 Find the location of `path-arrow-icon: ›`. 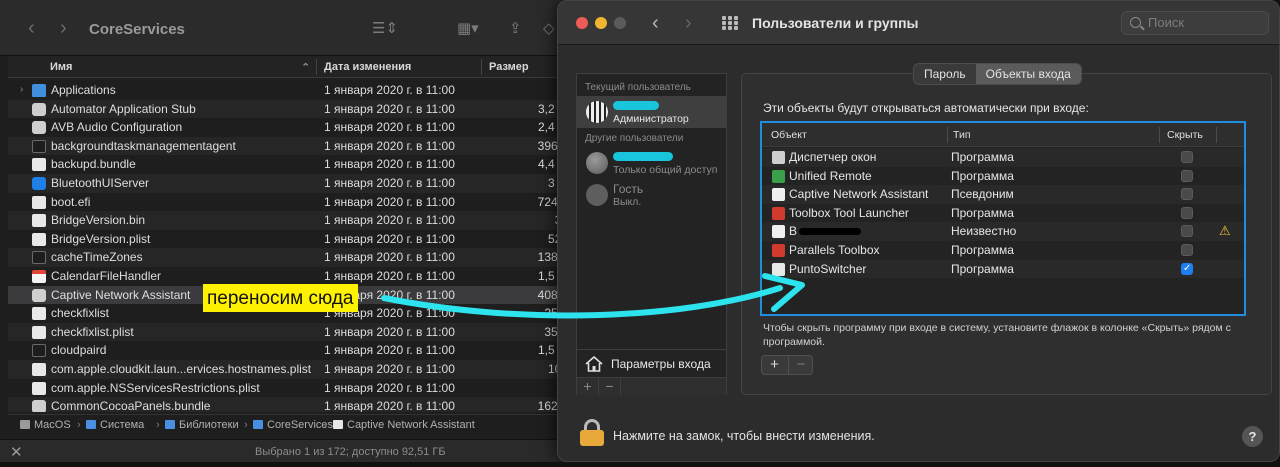

path-arrow-icon: › is located at coordinates (158, 425).